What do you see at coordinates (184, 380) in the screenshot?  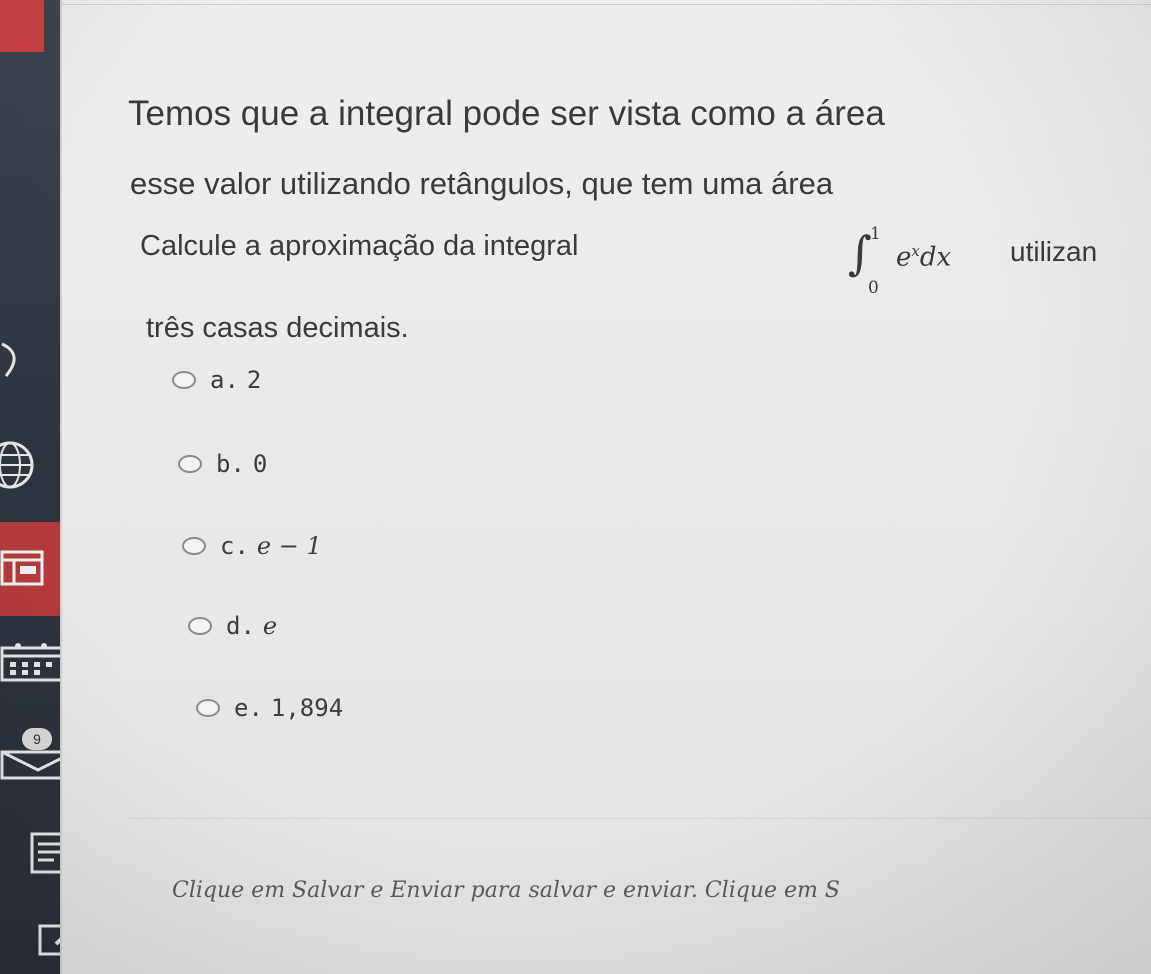 I see `radio-button-a` at bounding box center [184, 380].